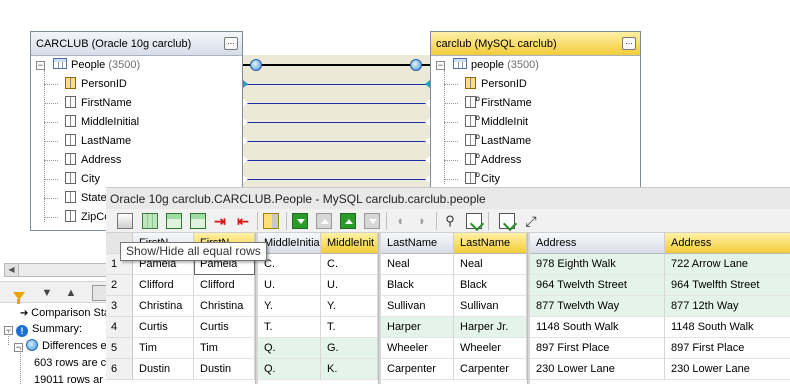  I want to click on report-icon, so click(474, 221).